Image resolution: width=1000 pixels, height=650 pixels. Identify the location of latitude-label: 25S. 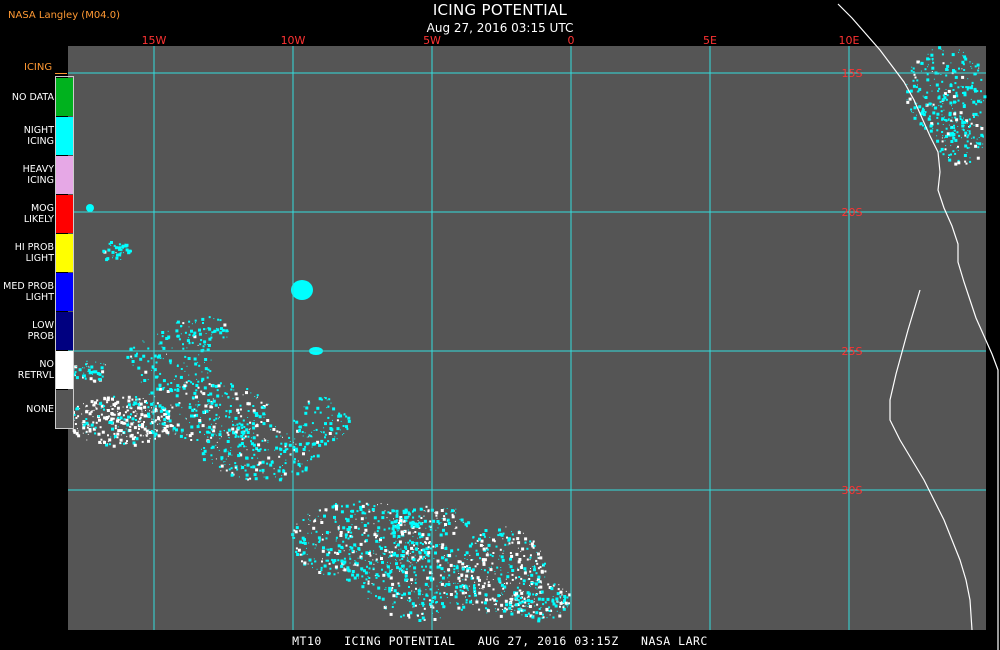
(852, 351).